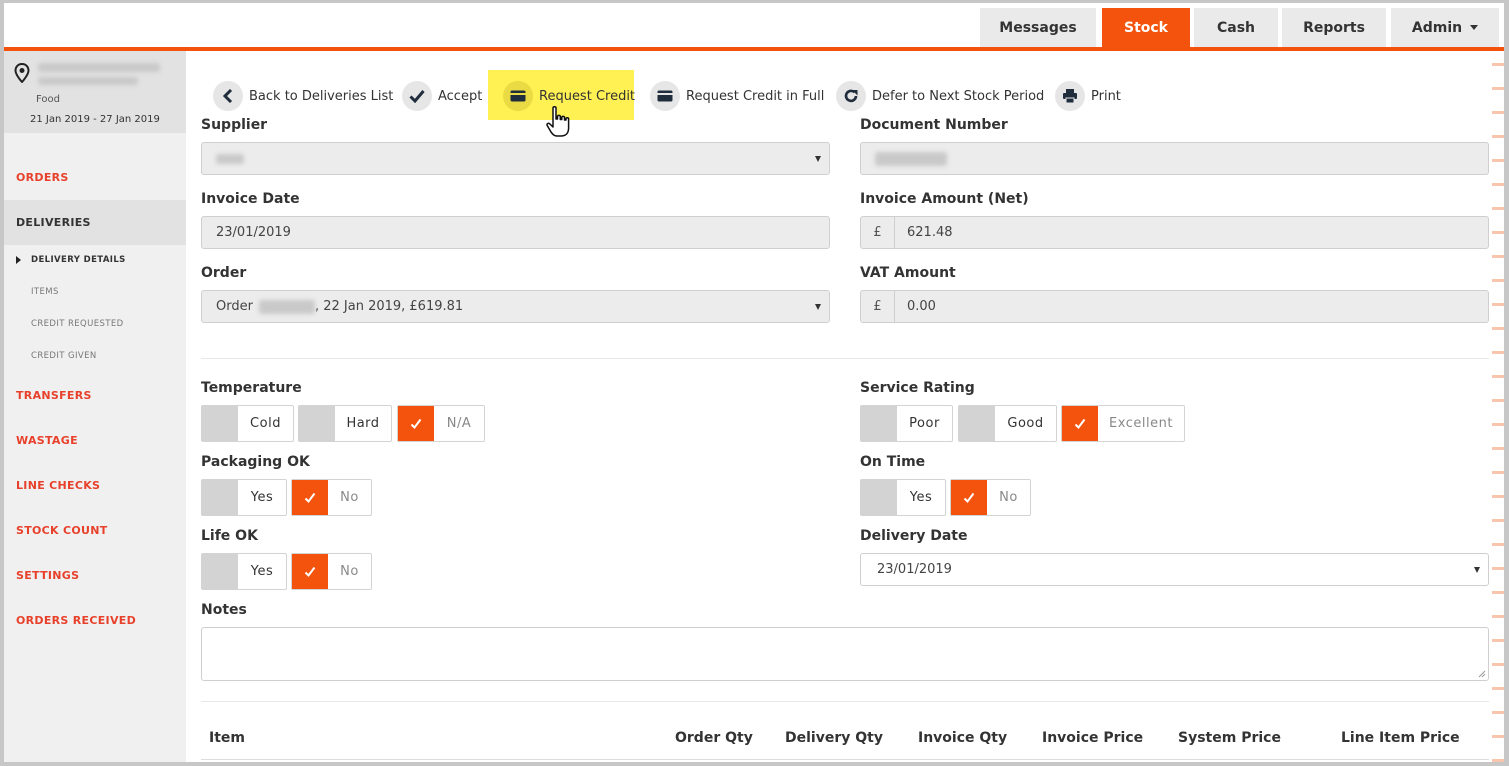 Image resolution: width=1509 pixels, height=766 pixels. I want to click on packaging-label: Packaging OK, so click(255, 462).